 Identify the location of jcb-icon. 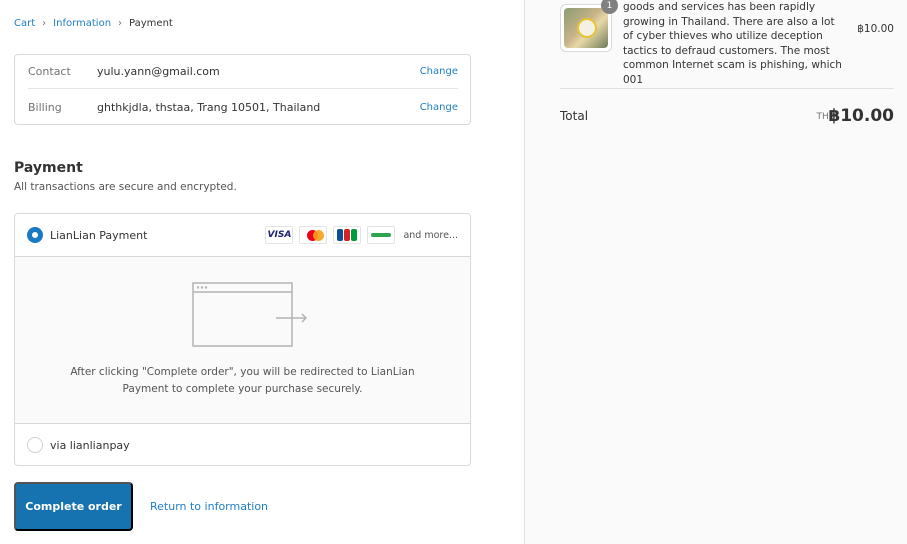
(347, 235).